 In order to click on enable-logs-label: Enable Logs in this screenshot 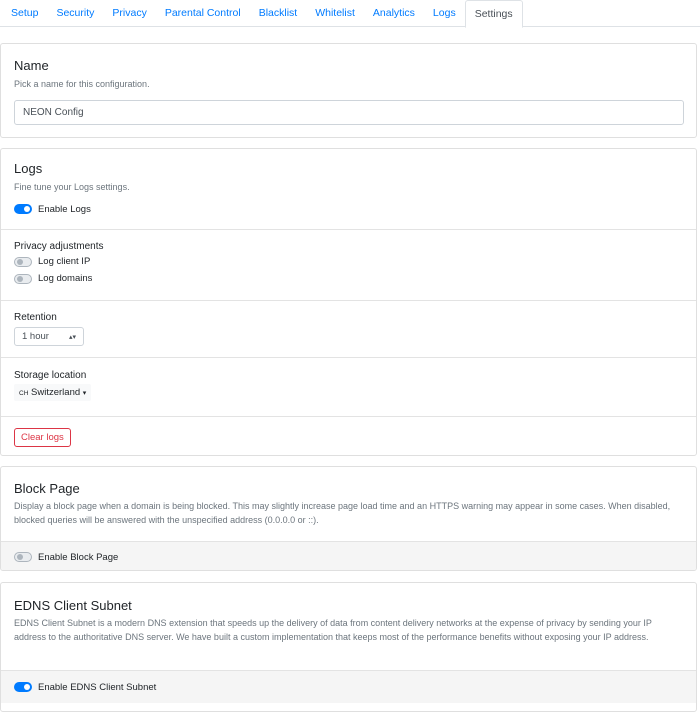, I will do `click(64, 209)`.